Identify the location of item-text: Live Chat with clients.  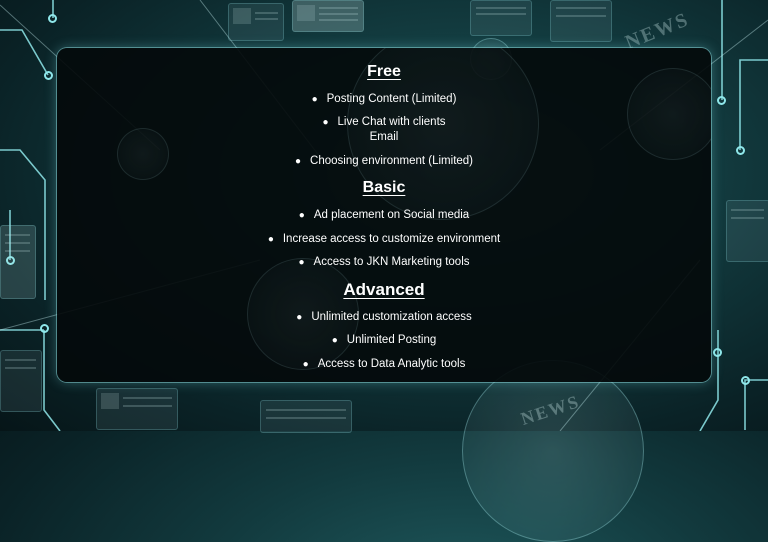
(391, 122).